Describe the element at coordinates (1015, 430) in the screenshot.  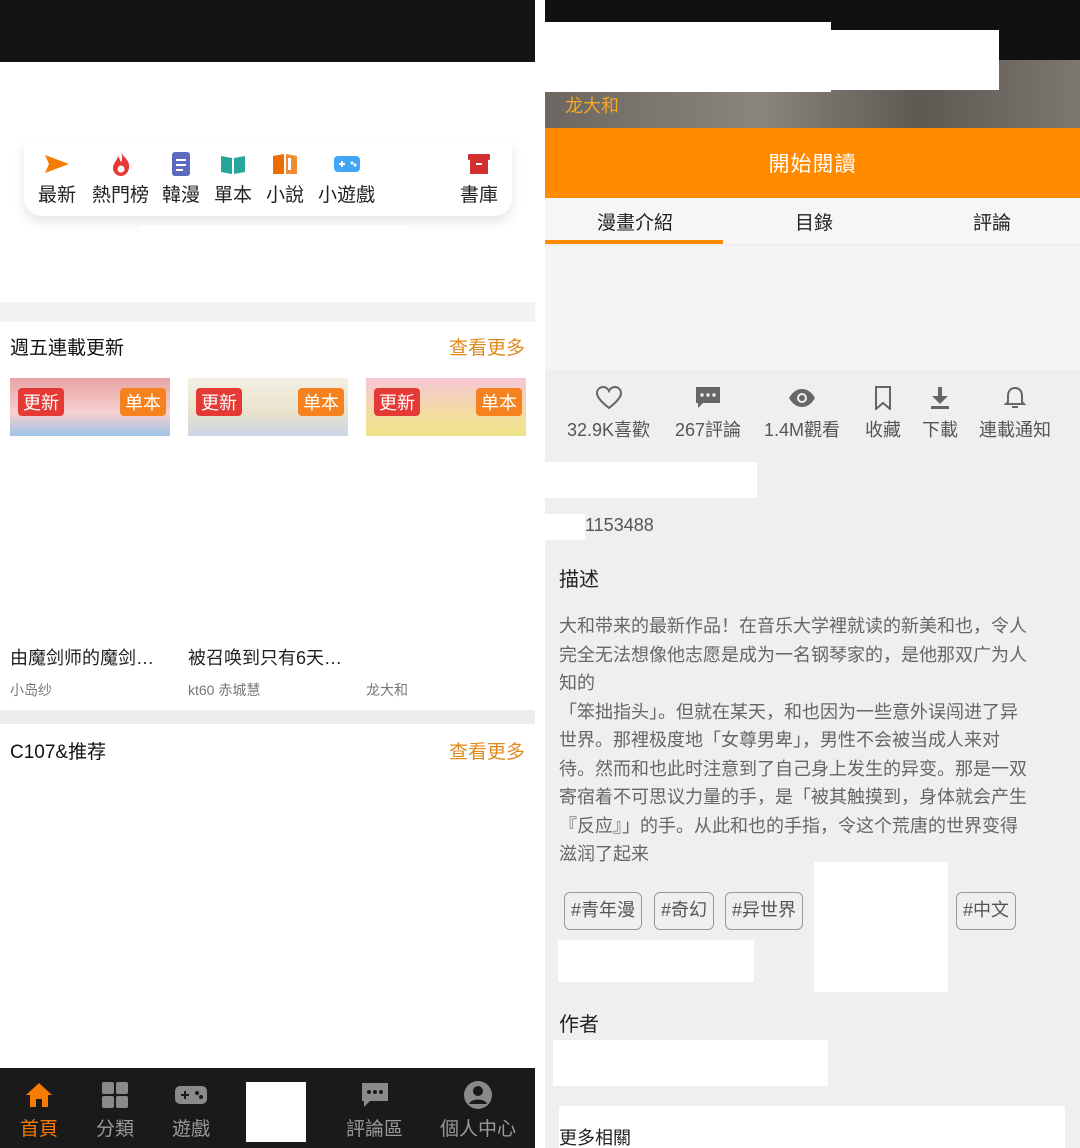
I see `stat-label: 連載通知` at that location.